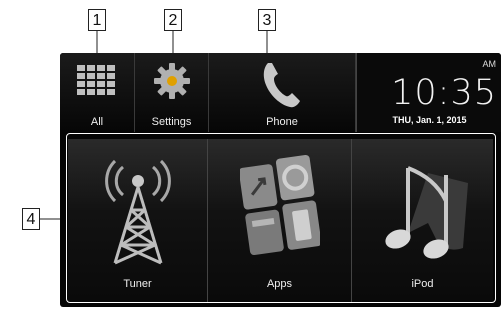 The height and width of the screenshot is (310, 504). What do you see at coordinates (444, 93) in the screenshot?
I see `clock-time: 10:35` at bounding box center [444, 93].